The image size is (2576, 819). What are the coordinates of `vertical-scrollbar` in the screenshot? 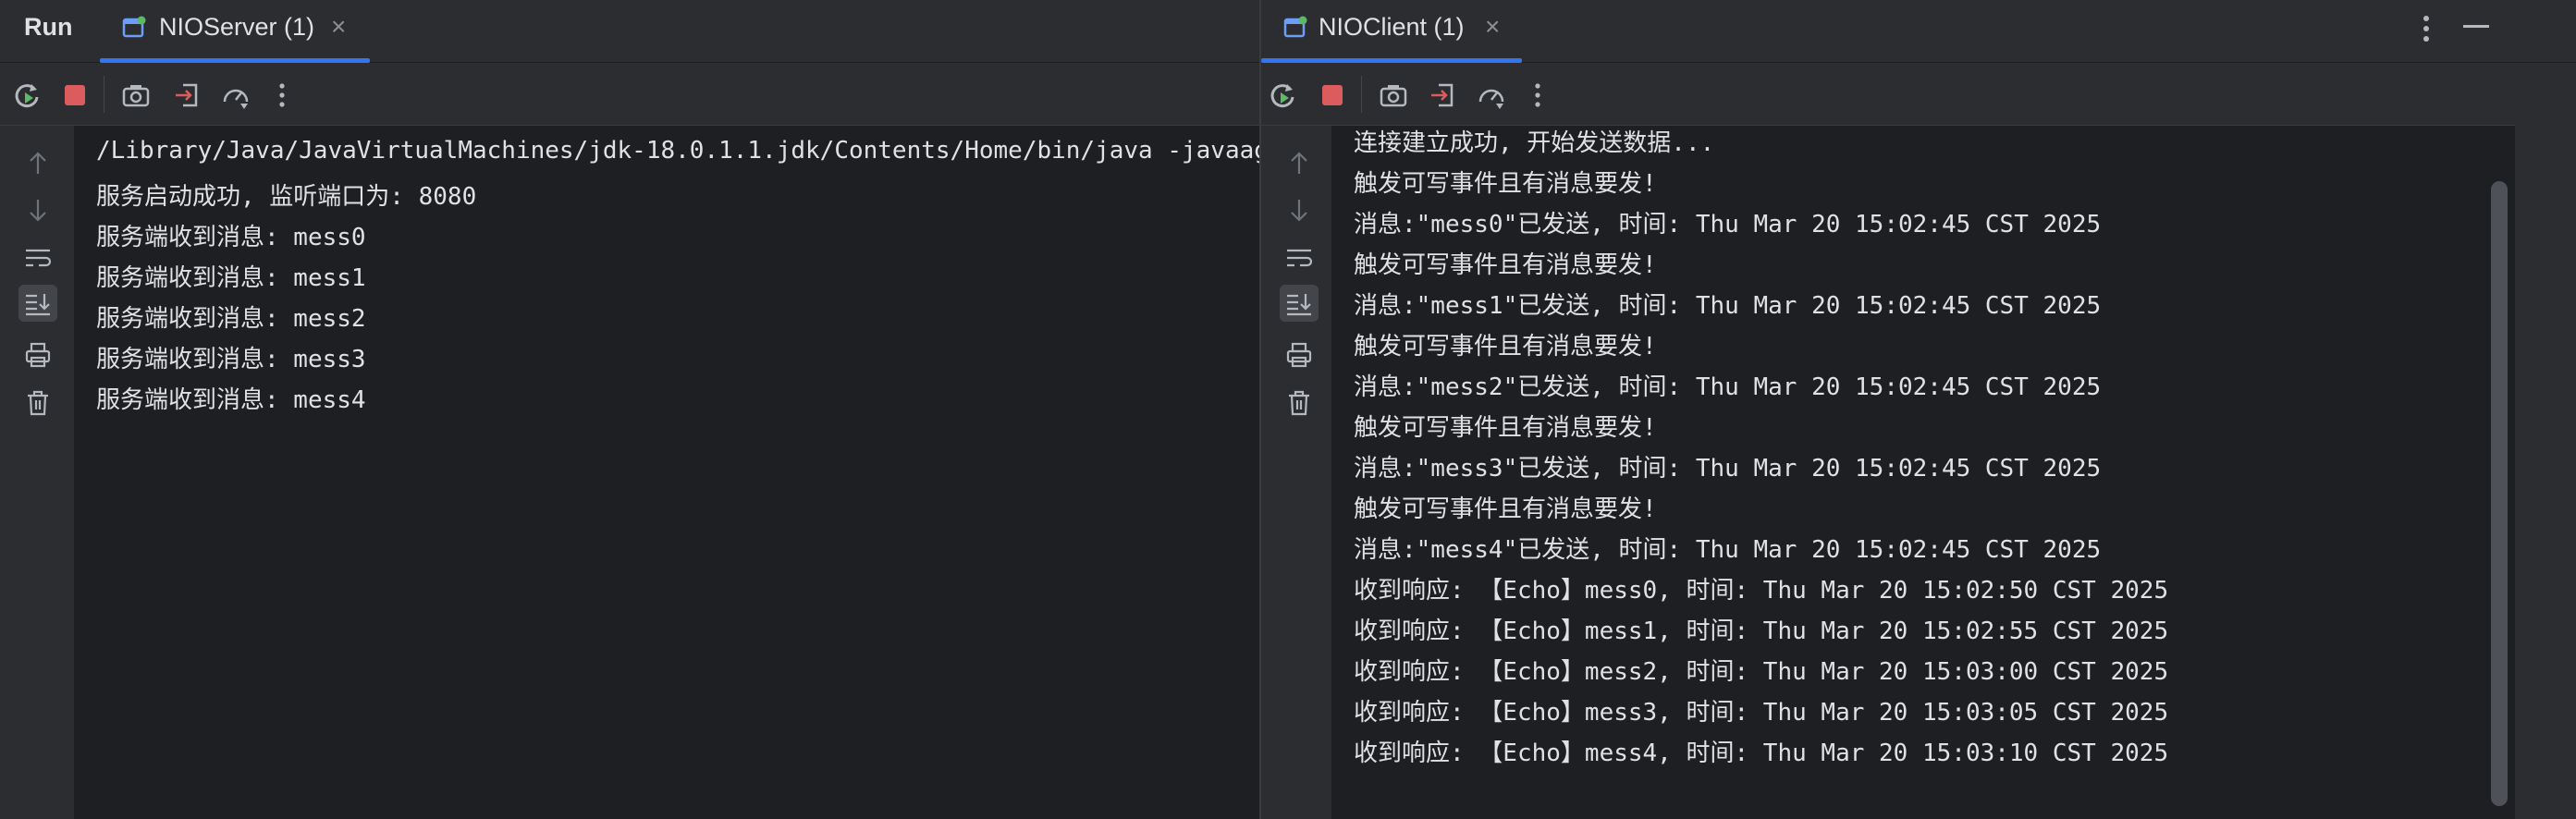 It's located at (2500, 493).